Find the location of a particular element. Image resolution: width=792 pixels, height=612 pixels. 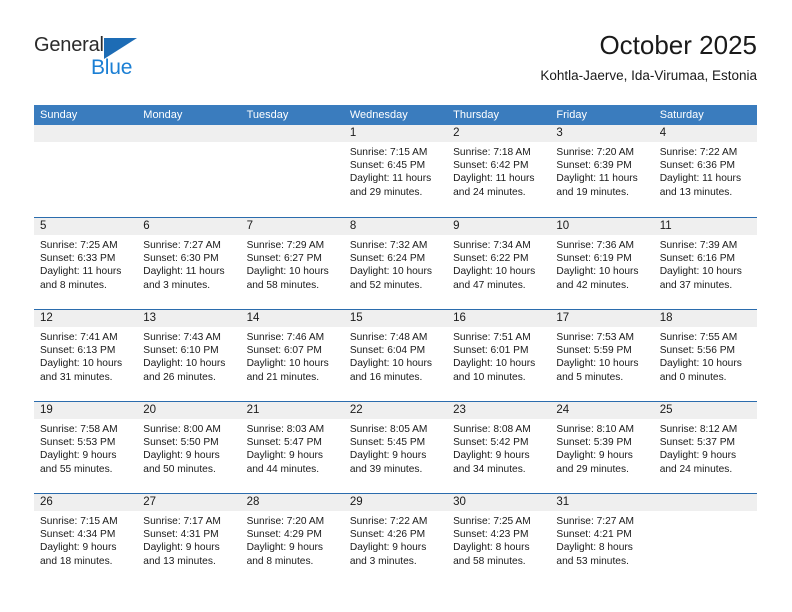

day-number: 29 is located at coordinates (395, 502).